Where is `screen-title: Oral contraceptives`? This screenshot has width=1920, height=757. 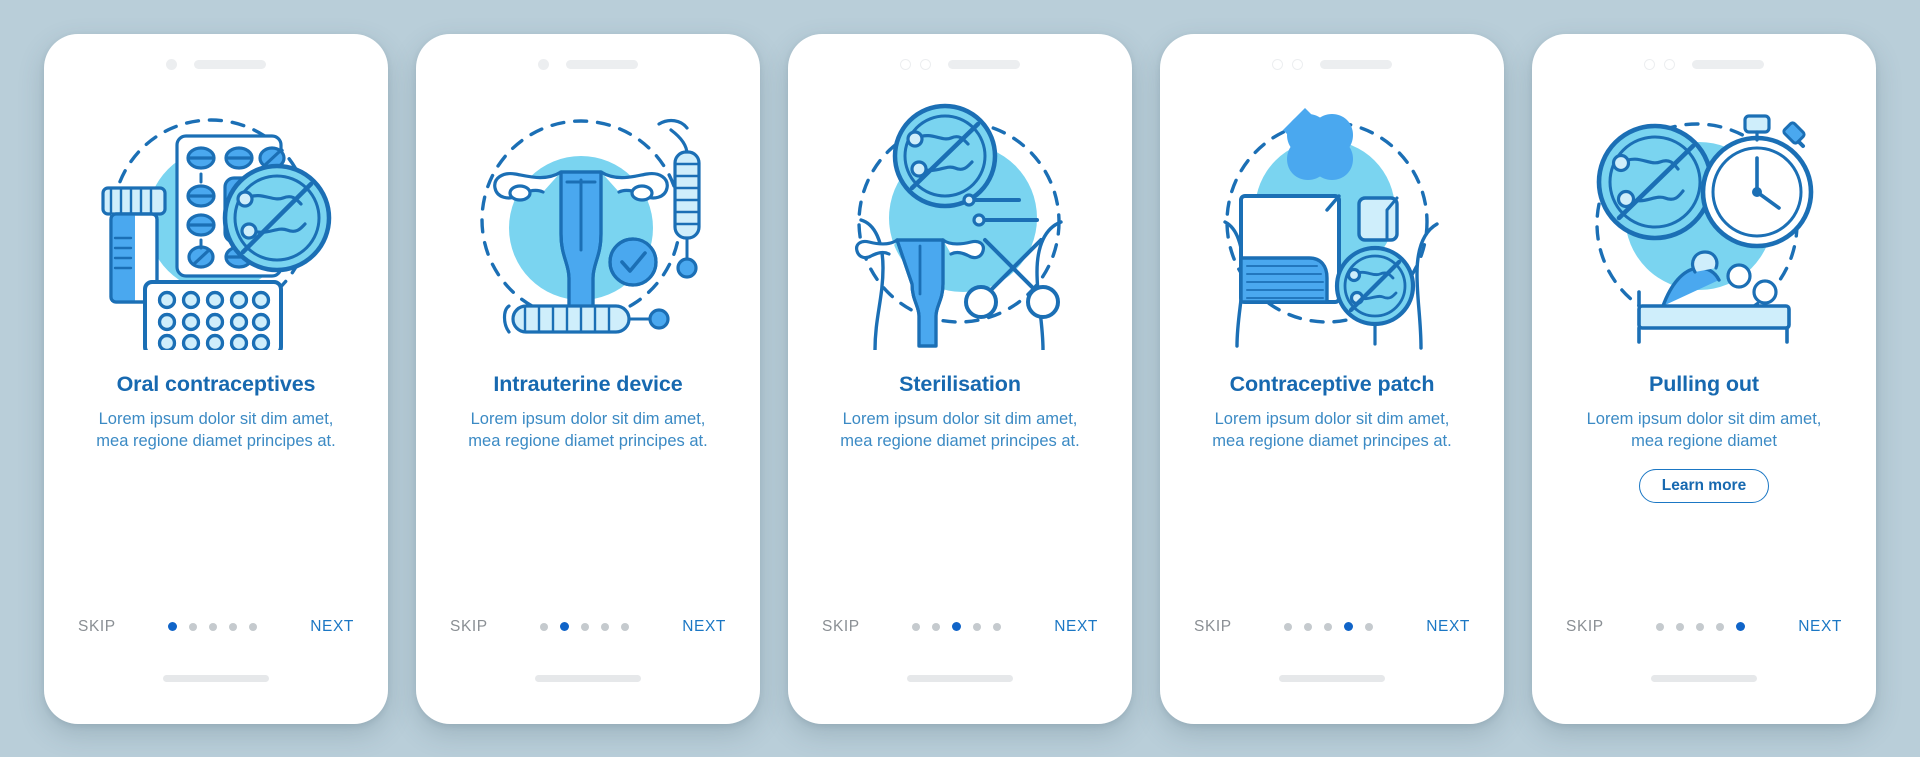 screen-title: Oral contraceptives is located at coordinates (216, 383).